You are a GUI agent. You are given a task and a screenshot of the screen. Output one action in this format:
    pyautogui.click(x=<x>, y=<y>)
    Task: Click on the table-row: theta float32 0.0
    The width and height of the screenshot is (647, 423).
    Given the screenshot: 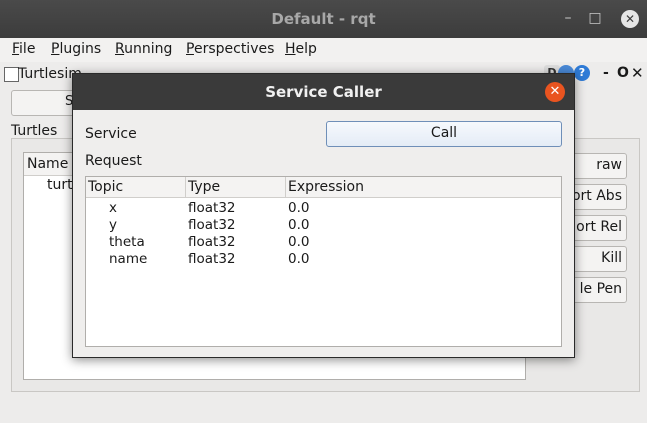 What is the action you would take?
    pyautogui.click(x=323, y=242)
    